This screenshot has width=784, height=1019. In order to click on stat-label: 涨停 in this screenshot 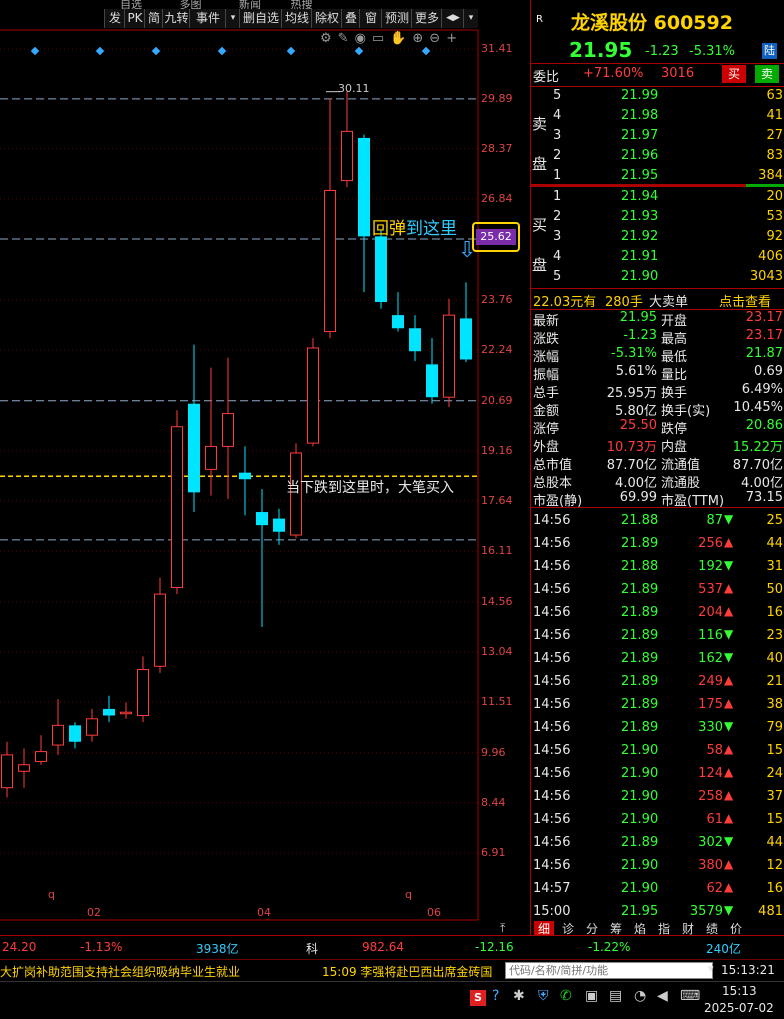, I will do `click(546, 429)`.